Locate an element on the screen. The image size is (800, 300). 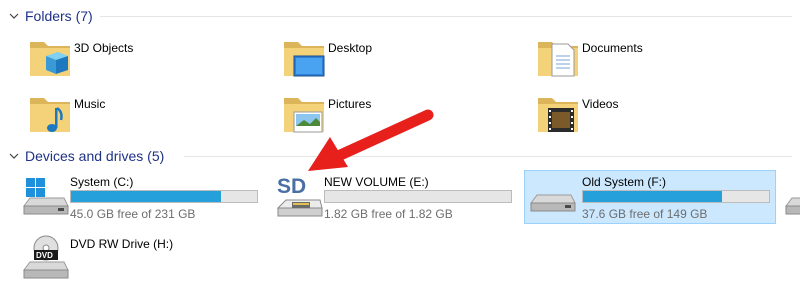
folder-name: Desktop is located at coordinates (350, 48).